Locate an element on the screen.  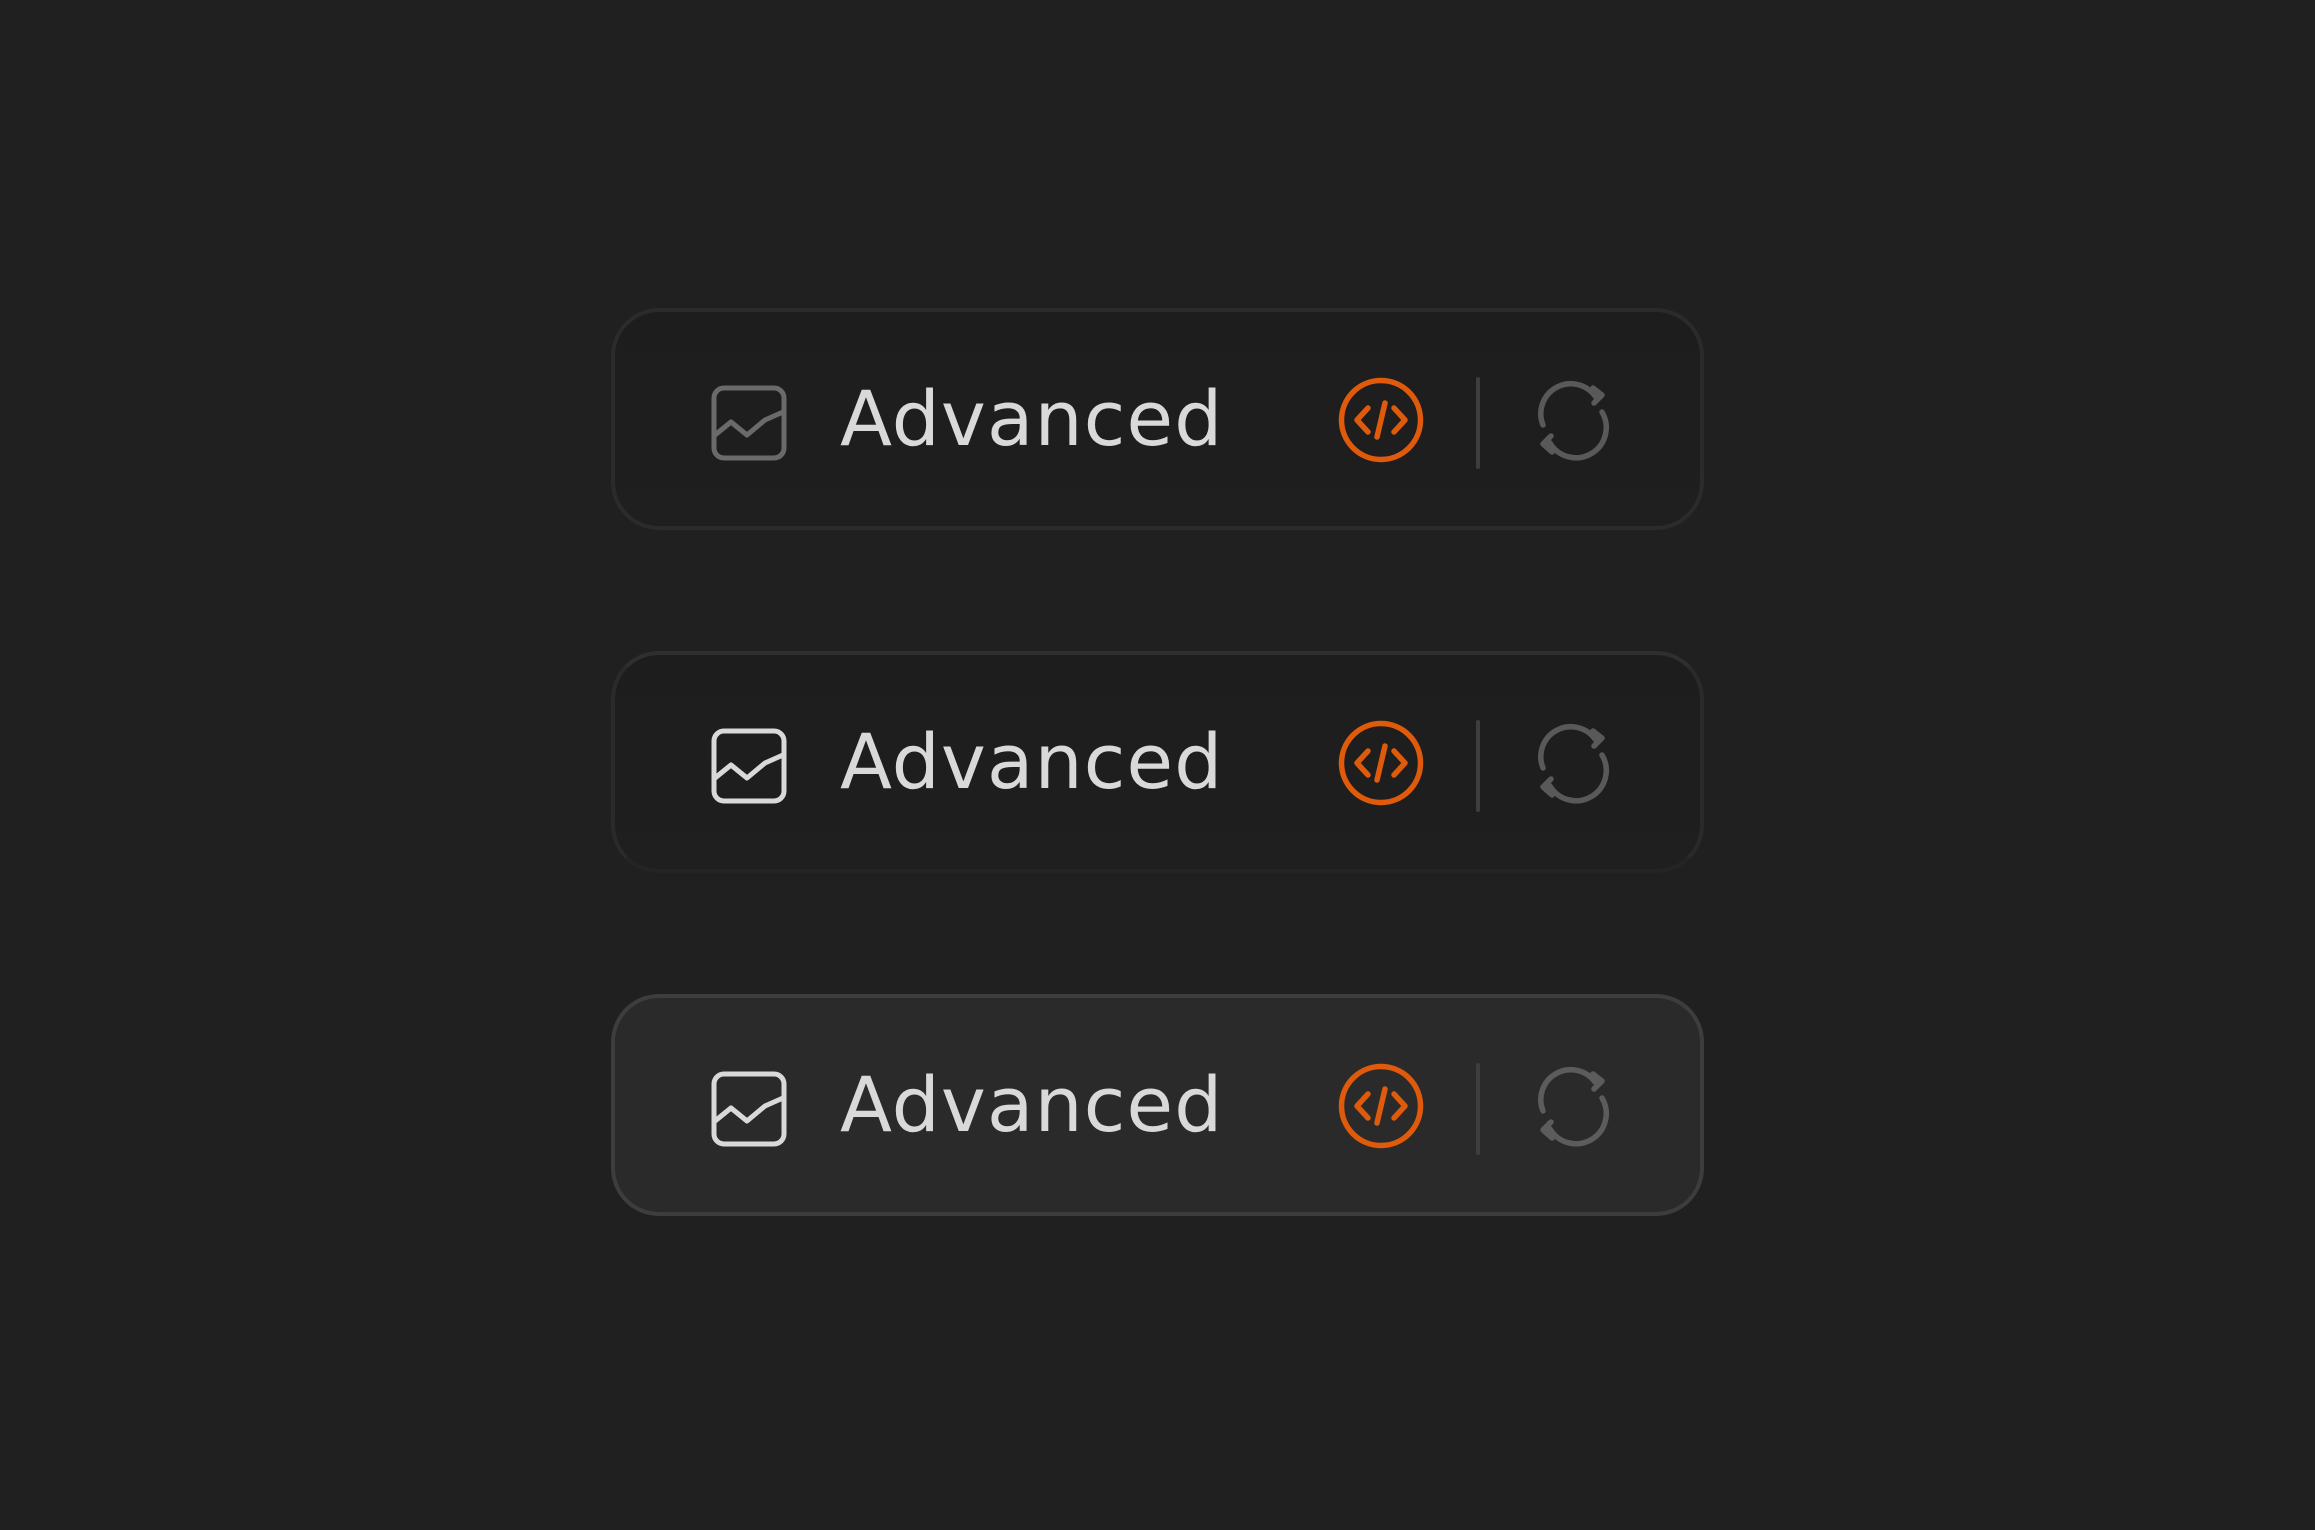
advanced-chip-default: Advanced is located at coordinates (1157, 419).